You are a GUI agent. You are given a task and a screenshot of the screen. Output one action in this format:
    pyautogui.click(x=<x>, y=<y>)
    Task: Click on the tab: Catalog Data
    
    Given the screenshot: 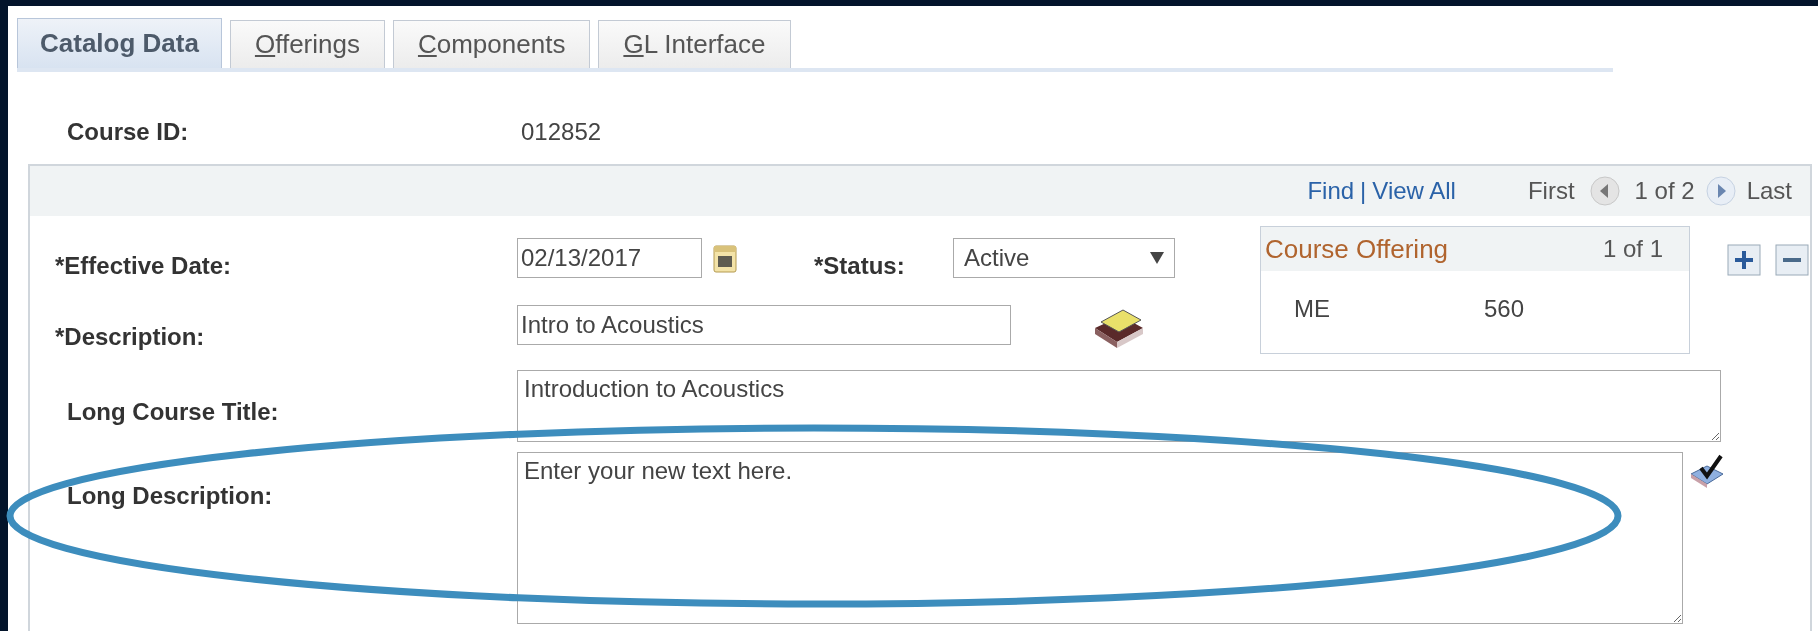 What is the action you would take?
    pyautogui.click(x=119, y=43)
    